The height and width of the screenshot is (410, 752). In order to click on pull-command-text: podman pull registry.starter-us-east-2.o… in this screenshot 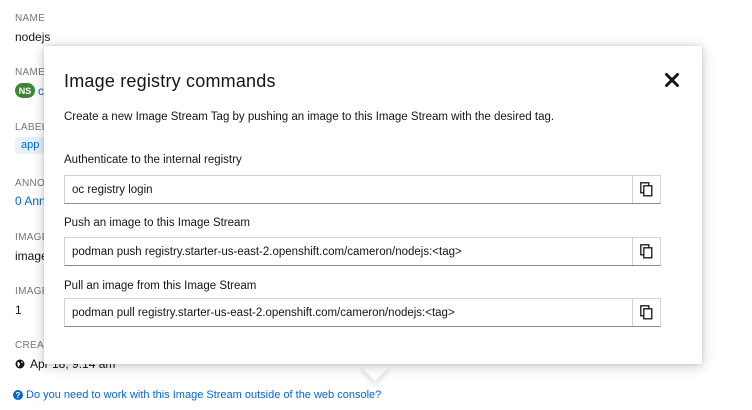, I will do `click(348, 312)`.